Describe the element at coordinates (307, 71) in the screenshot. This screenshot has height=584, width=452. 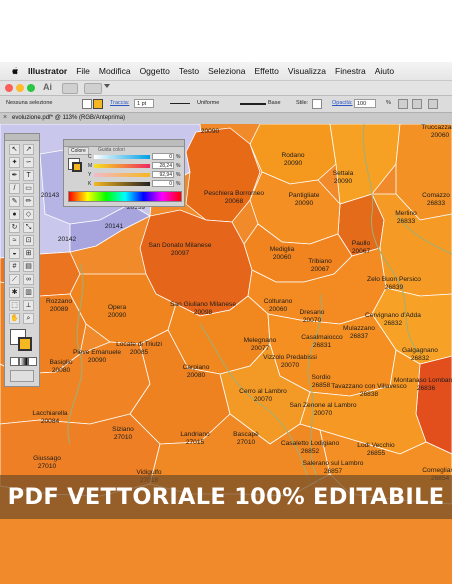
I see `menu-visualizza: Visualizza` at that location.